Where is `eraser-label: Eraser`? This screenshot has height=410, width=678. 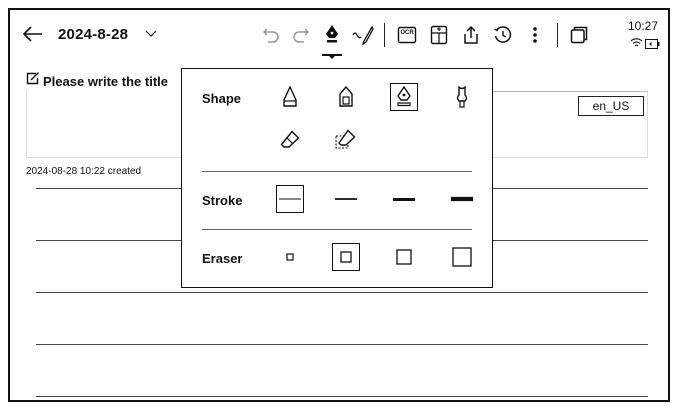
eraser-label: Eraser is located at coordinates (222, 258).